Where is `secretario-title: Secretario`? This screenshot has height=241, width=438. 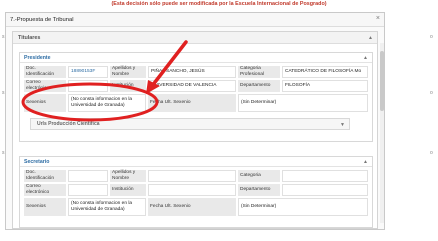 secretario-title: Secretario is located at coordinates (37, 162).